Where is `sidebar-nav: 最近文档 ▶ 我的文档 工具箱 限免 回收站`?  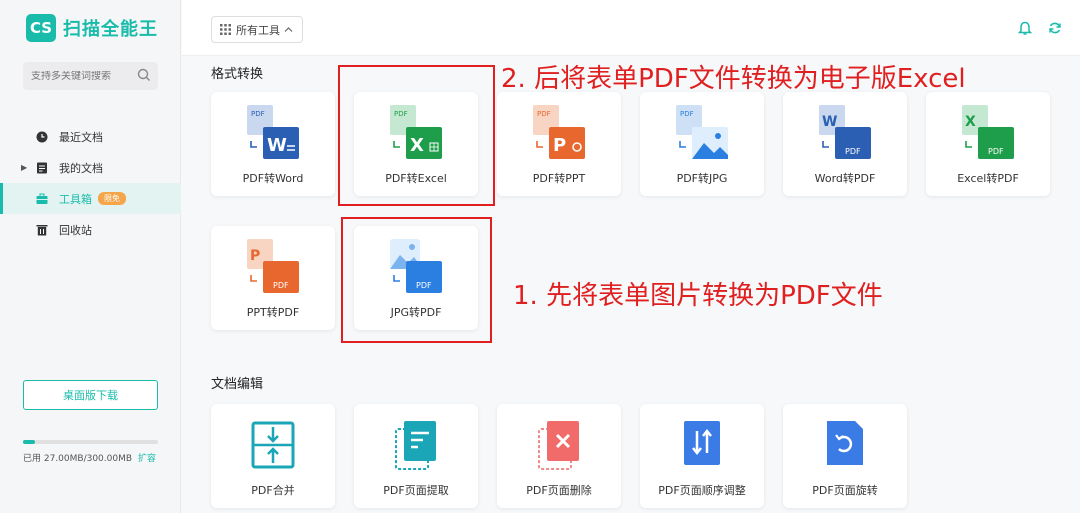
sidebar-nav: 最近文档 ▶ 我的文档 工具箱 限免 回收站 is located at coordinates (90, 183).